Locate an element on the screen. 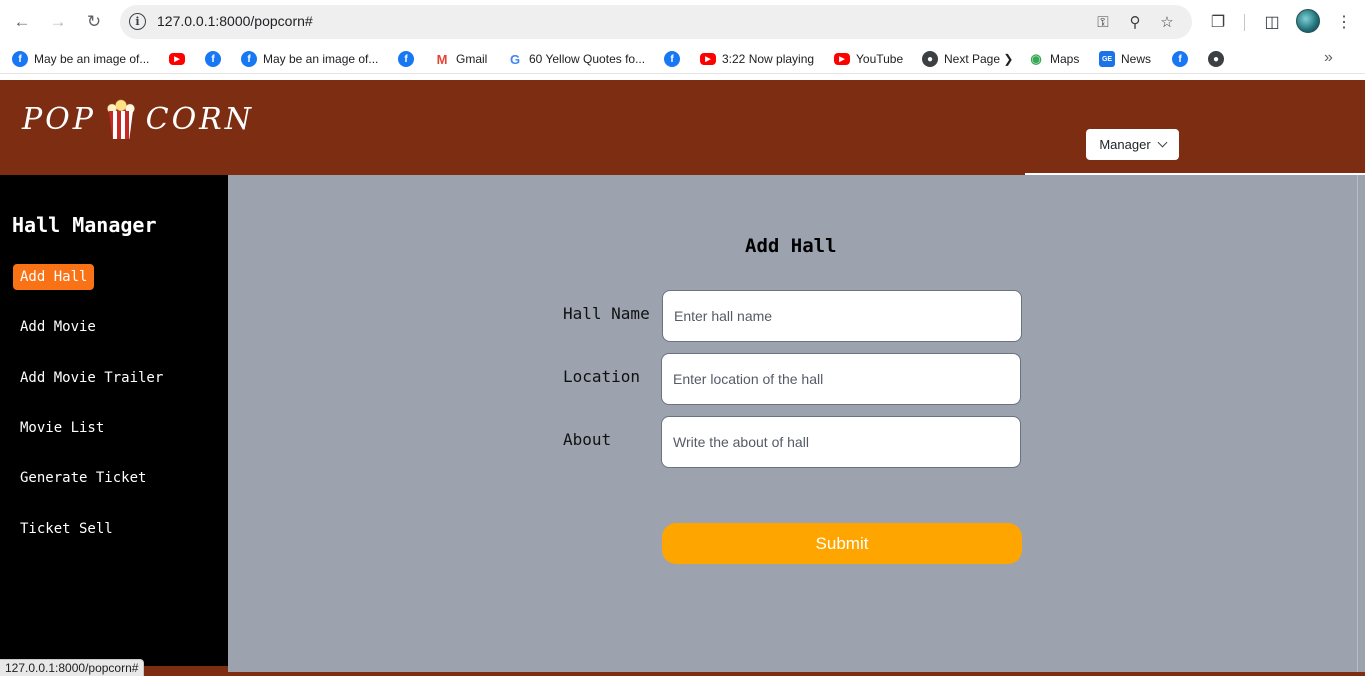  bookmark-item: ▶ is located at coordinates (177, 59).